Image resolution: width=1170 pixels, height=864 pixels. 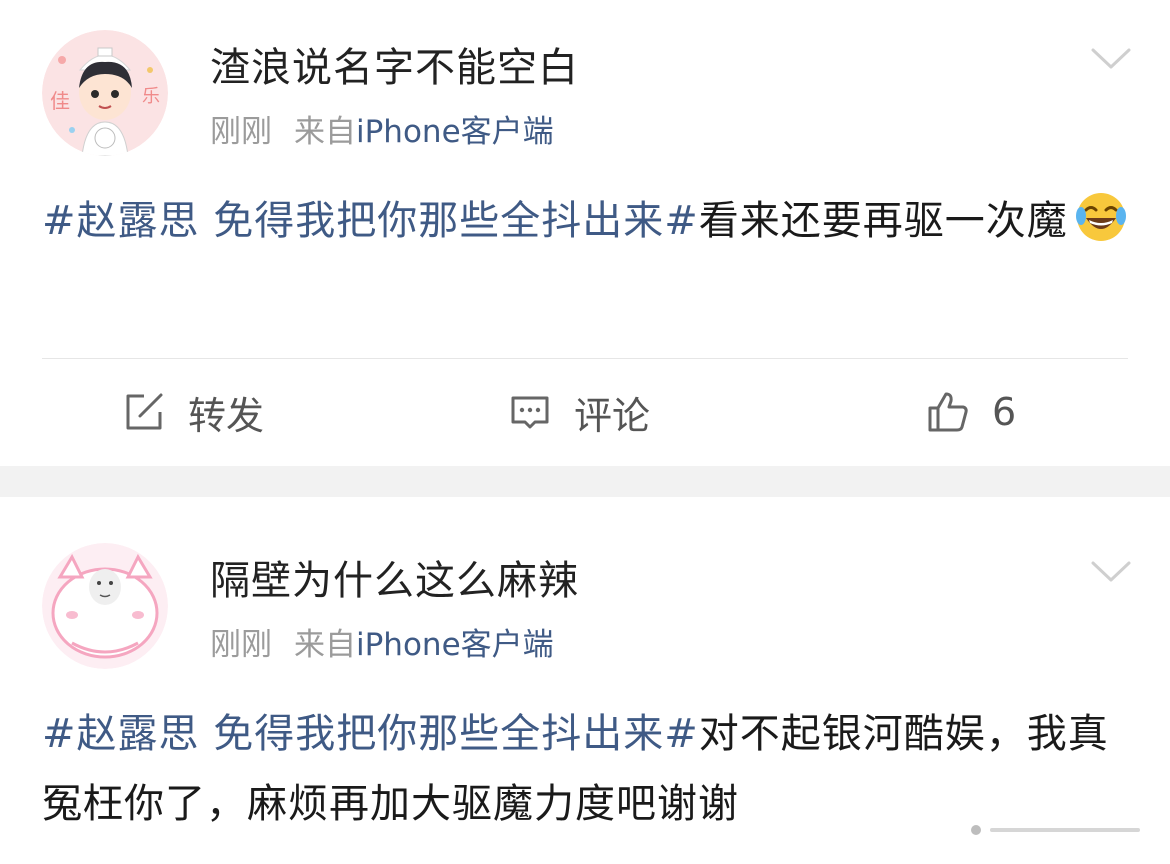 What do you see at coordinates (105, 93) in the screenshot?
I see `user-avatar: 佳 乐` at bounding box center [105, 93].